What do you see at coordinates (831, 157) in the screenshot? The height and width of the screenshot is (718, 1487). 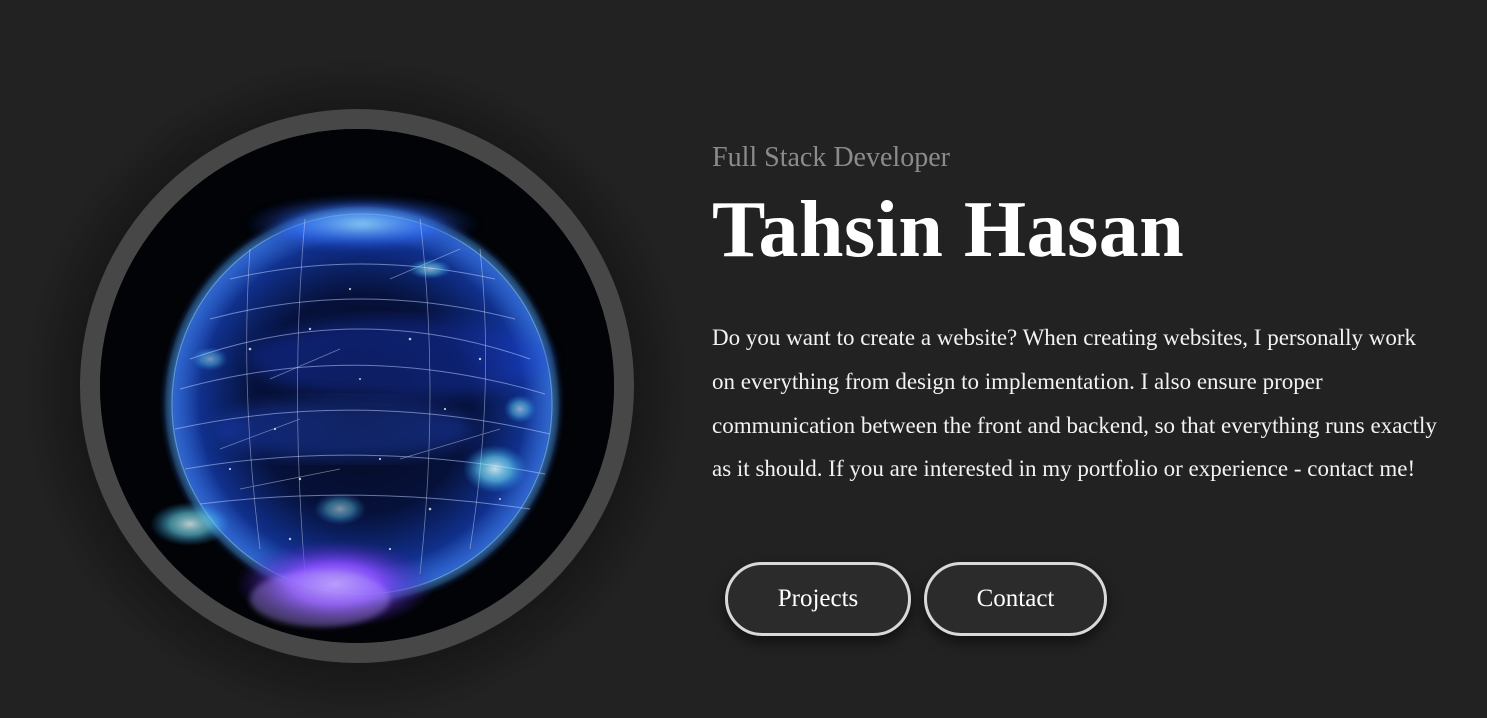 I see `job-title: Full Stack Developer` at bounding box center [831, 157].